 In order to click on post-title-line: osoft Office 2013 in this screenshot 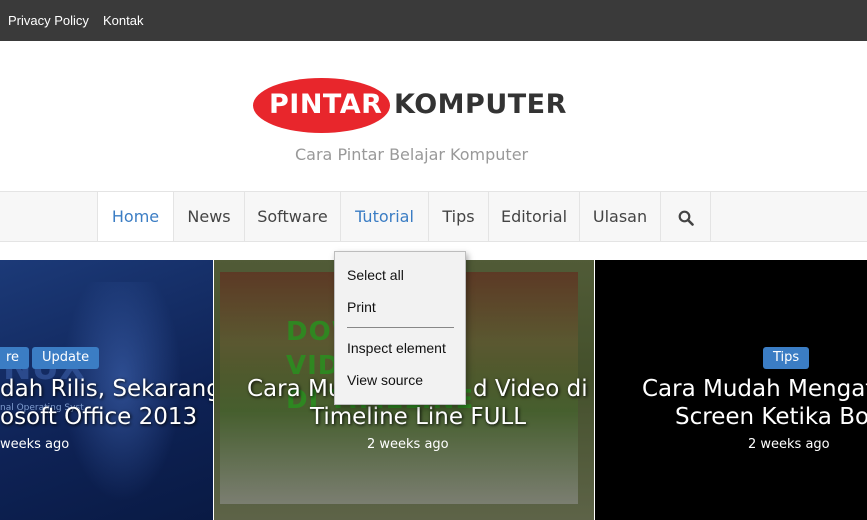, I will do `click(98, 417)`.